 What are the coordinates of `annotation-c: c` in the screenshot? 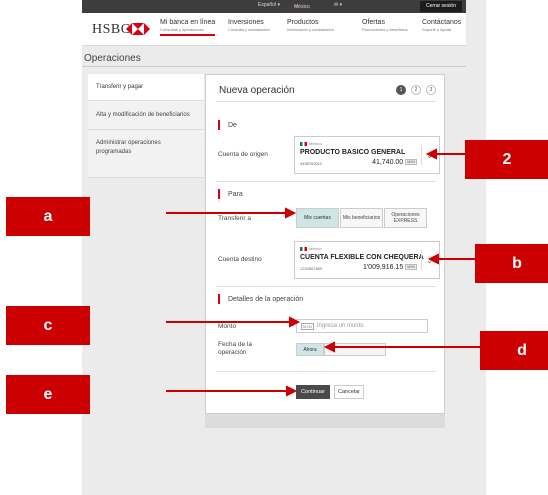 It's located at (48, 325).